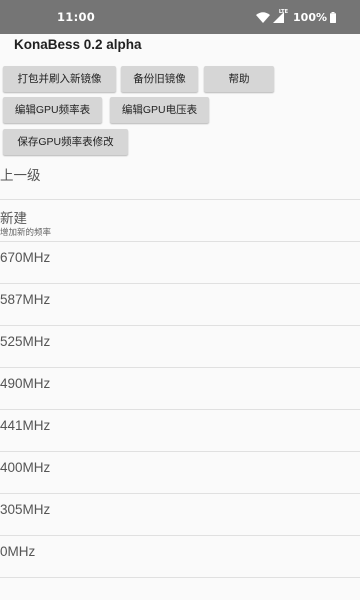  I want to click on battery-percent: 100%, so click(310, 17).